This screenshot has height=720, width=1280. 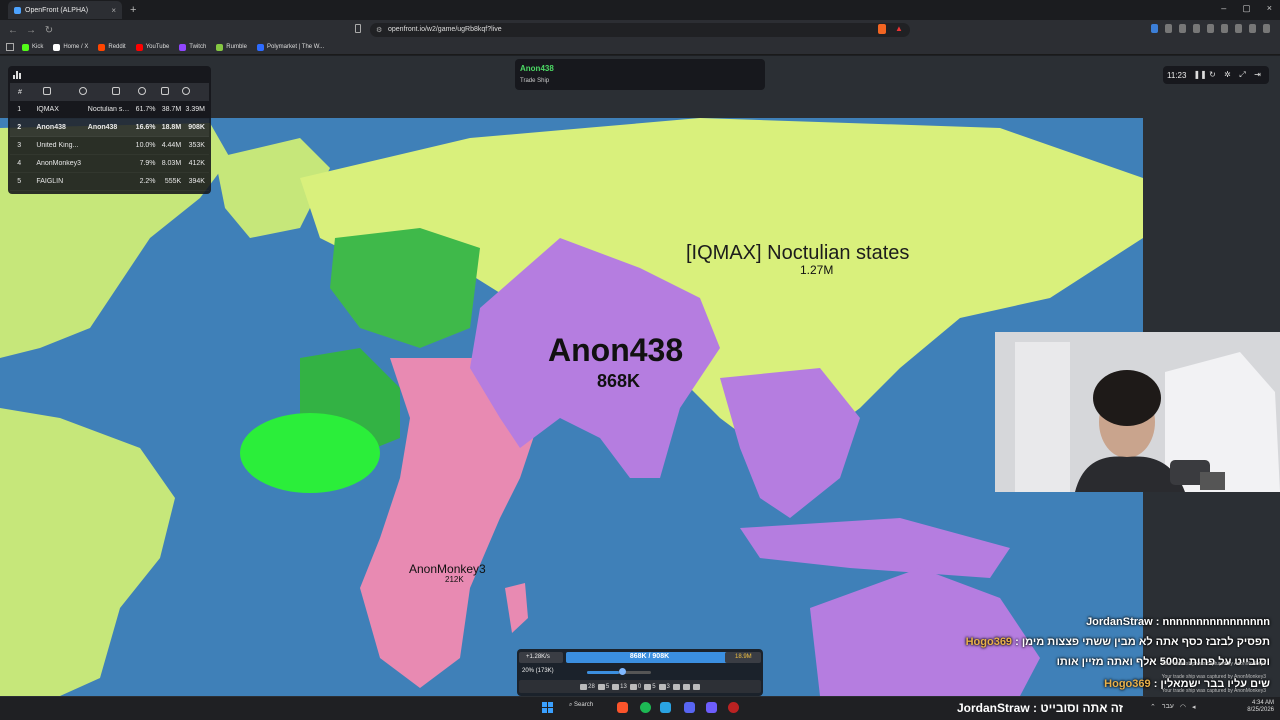 What do you see at coordinates (649, 656) in the screenshot?
I see `troop-count: 868K / 908K` at bounding box center [649, 656].